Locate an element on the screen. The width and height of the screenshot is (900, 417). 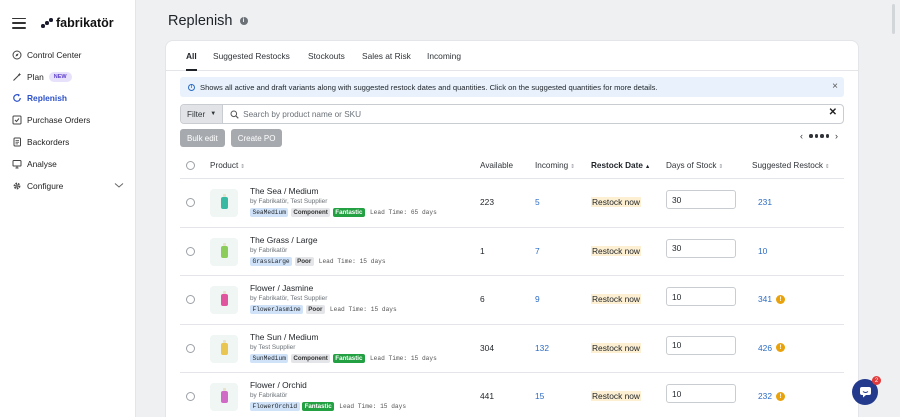
available-value: 441 is located at coordinates (487, 396).